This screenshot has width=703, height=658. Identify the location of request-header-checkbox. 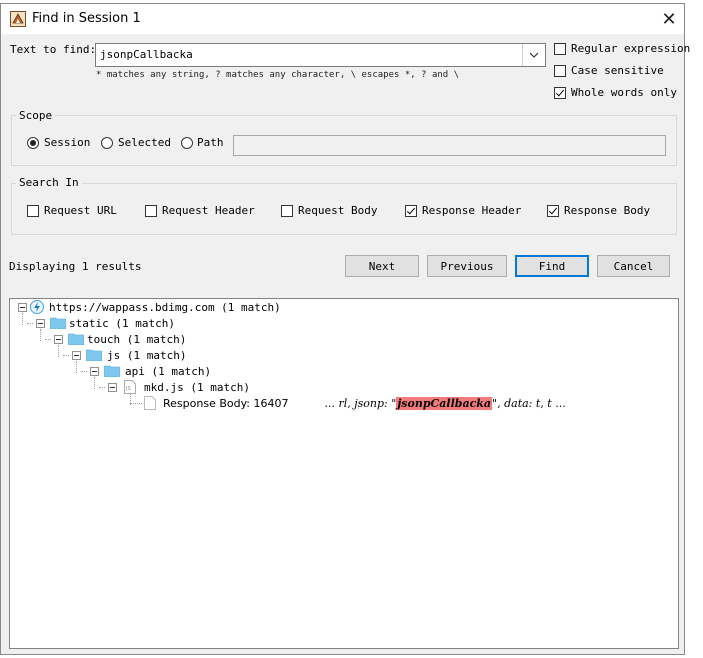
(151, 211).